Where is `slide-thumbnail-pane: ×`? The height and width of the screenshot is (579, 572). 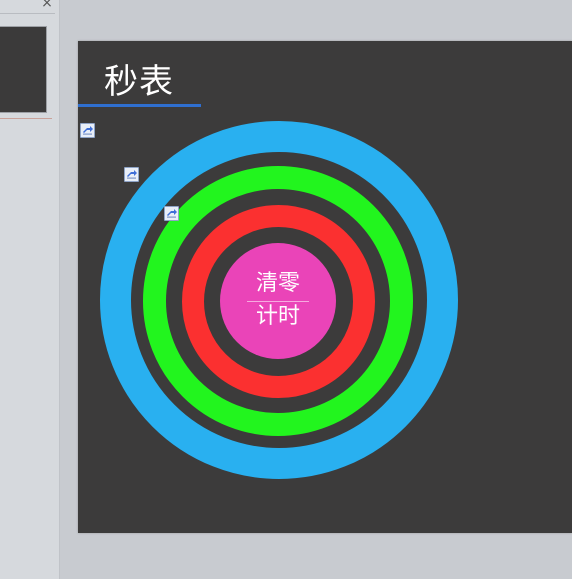 slide-thumbnail-pane: × is located at coordinates (30, 289).